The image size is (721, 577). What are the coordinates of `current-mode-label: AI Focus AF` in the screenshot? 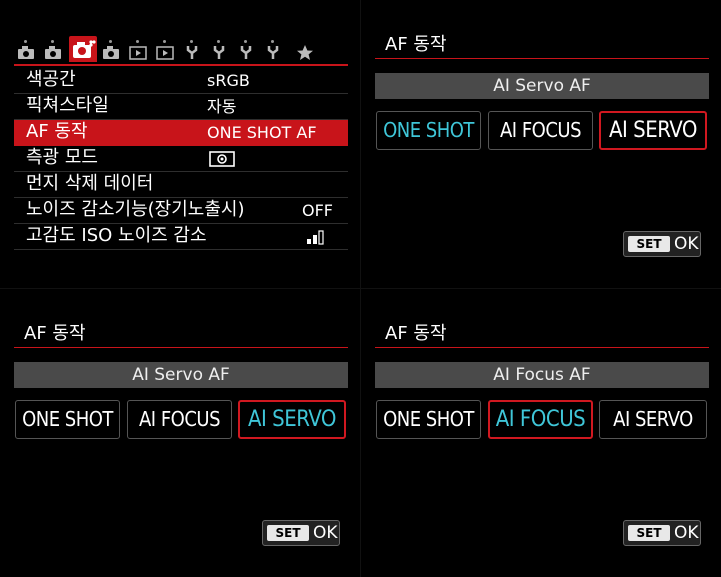 It's located at (542, 375).